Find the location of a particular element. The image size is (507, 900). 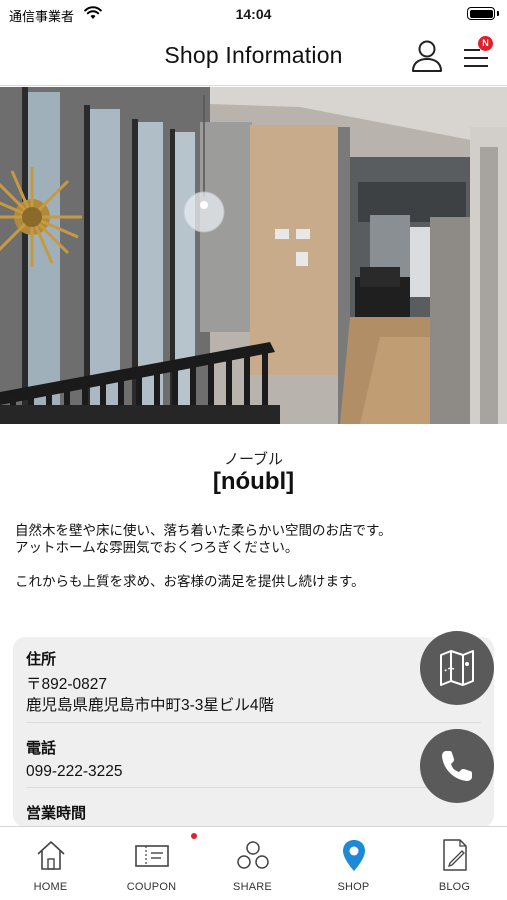

address-text: 鹿児島県鹿児島市中町3-3星ビル4階 is located at coordinates (150, 705).